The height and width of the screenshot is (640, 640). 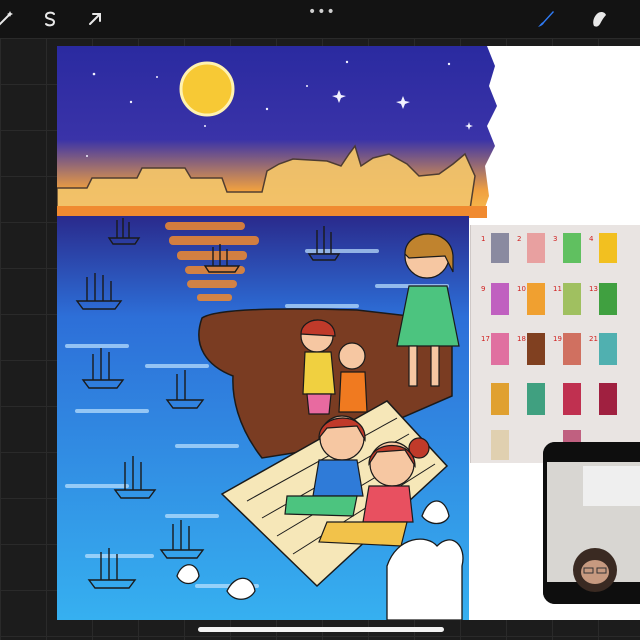 I want to click on transform-arrow-icon, so click(x=95, y=19).